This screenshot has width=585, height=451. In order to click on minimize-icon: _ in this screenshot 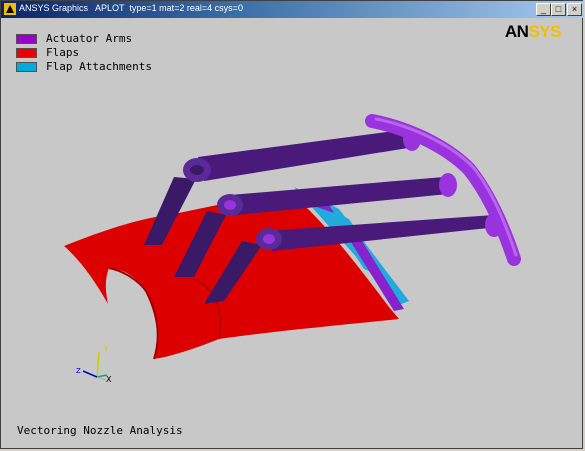, I will do `click(543, 9)`.